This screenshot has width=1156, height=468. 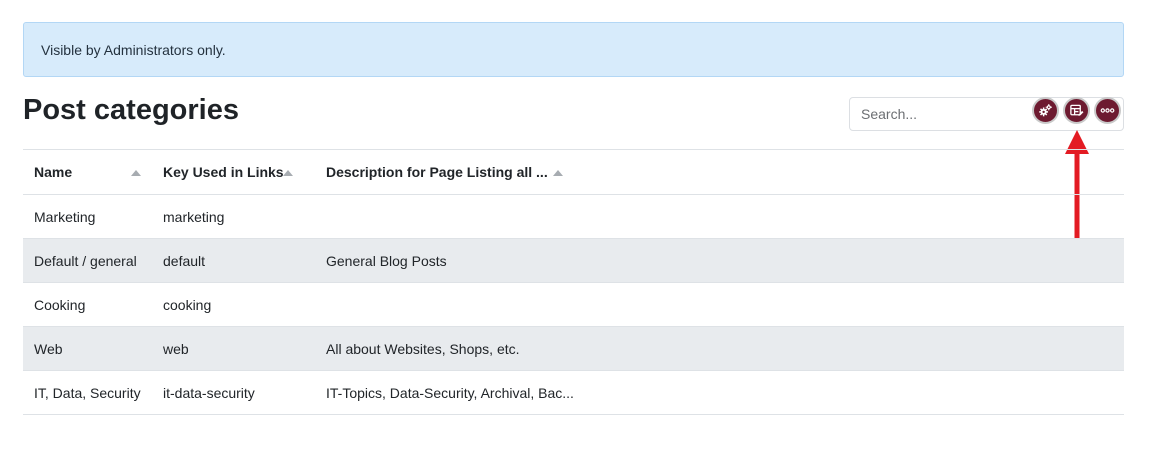 I want to click on table-row: Web web All about Websites, Shops, etc., so click(x=573, y=349).